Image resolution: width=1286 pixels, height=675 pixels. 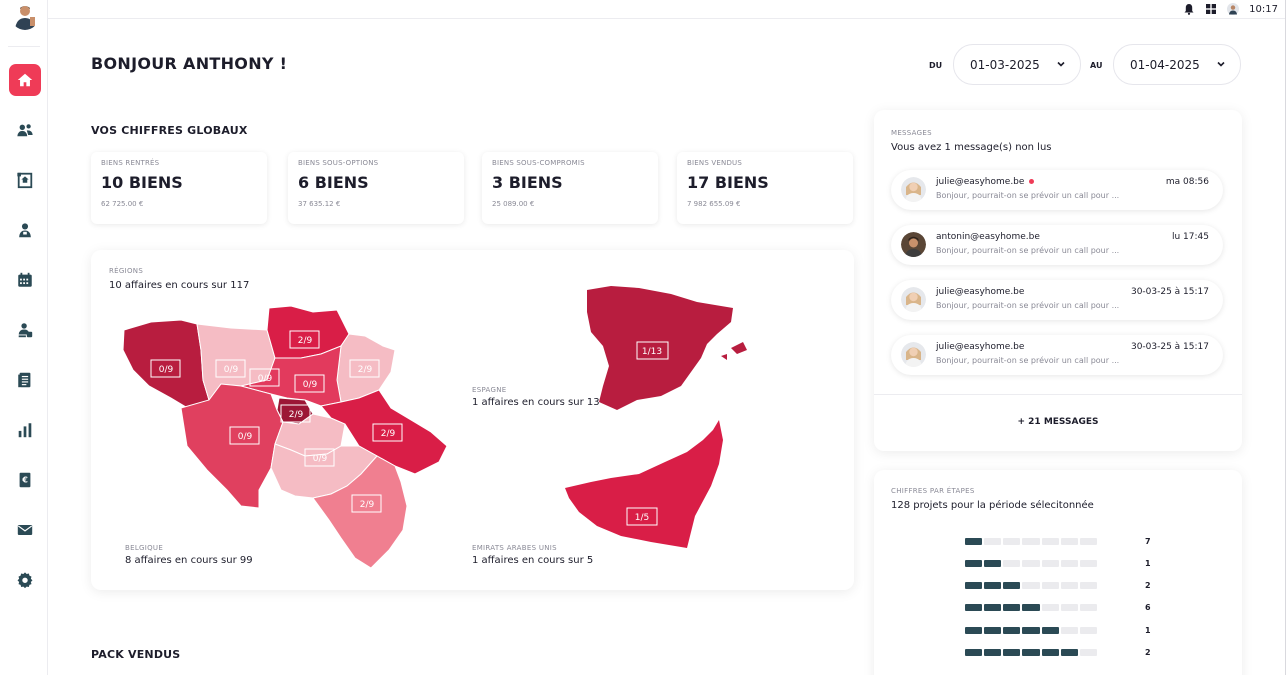 I want to click on sidebar-separator, so click(x=24, y=46).